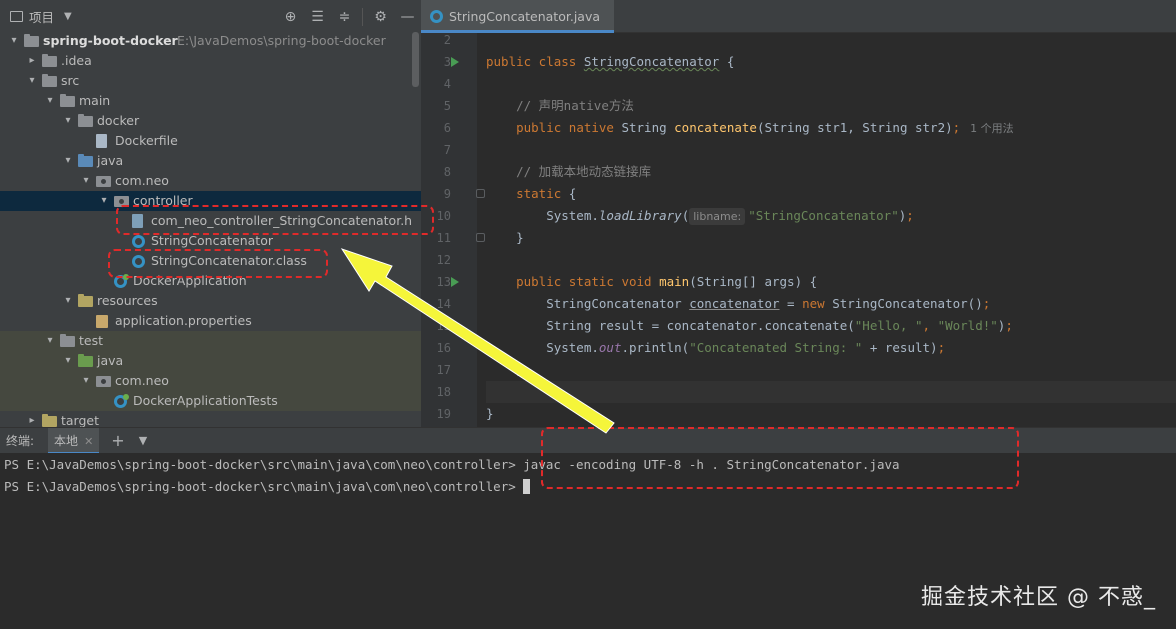 This screenshot has width=1176, height=629. Describe the element at coordinates (447, 106) in the screenshot. I see `line-number: 5` at that location.